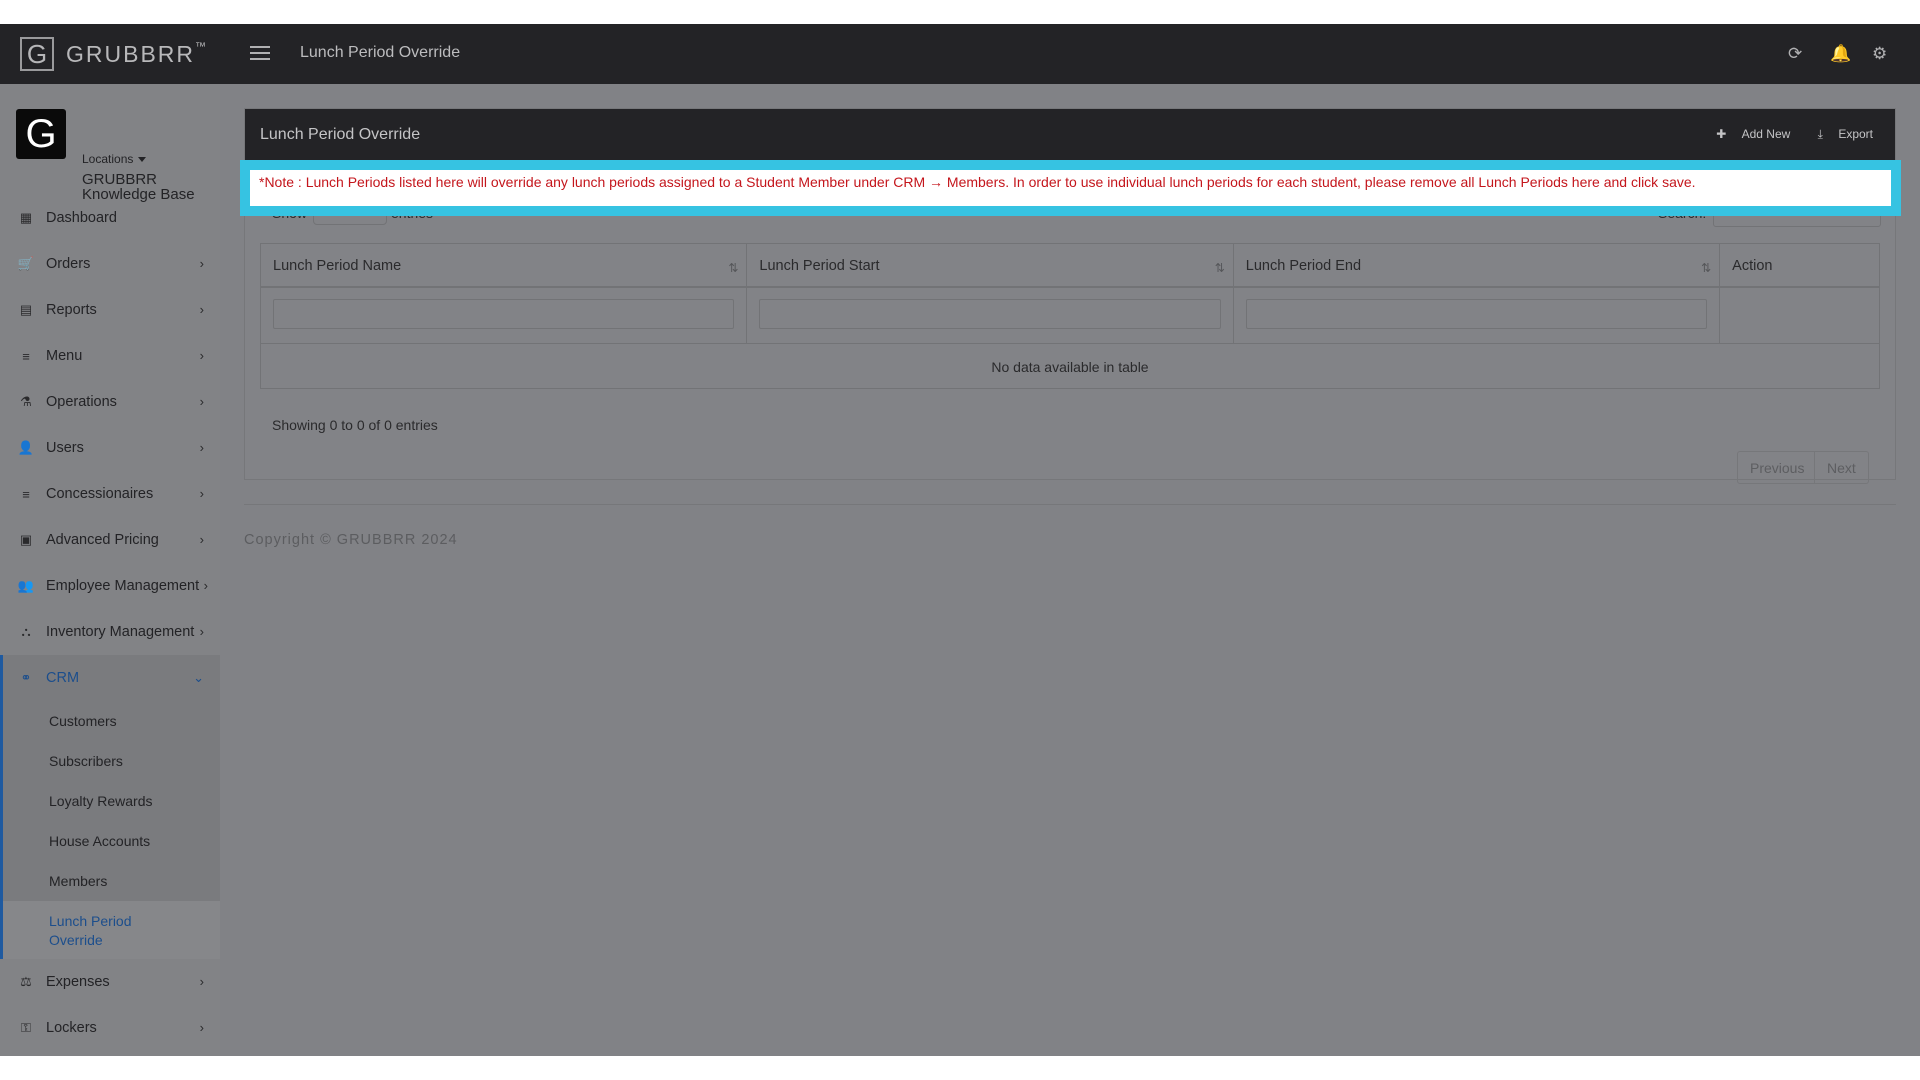 This screenshot has width=1920, height=1080. What do you see at coordinates (71, 310) in the screenshot?
I see `sidebar-item-label: Reports` at bounding box center [71, 310].